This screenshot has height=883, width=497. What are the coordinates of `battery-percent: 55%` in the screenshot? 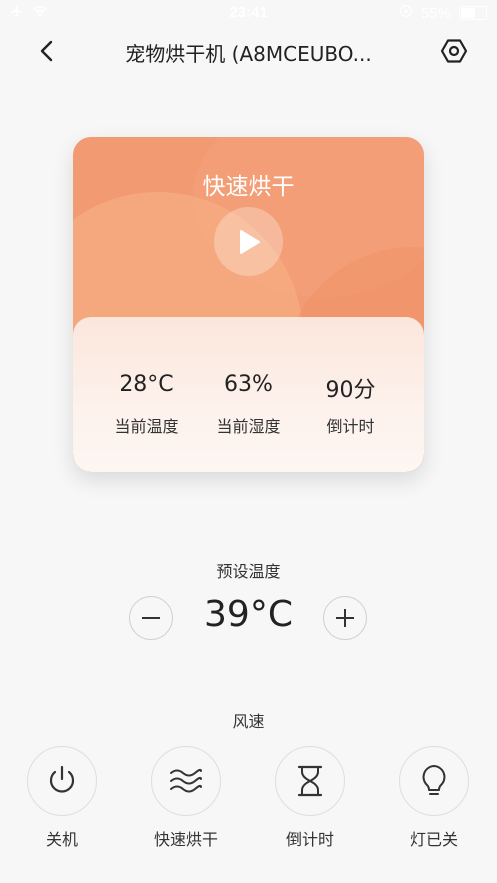 It's located at (435, 13).